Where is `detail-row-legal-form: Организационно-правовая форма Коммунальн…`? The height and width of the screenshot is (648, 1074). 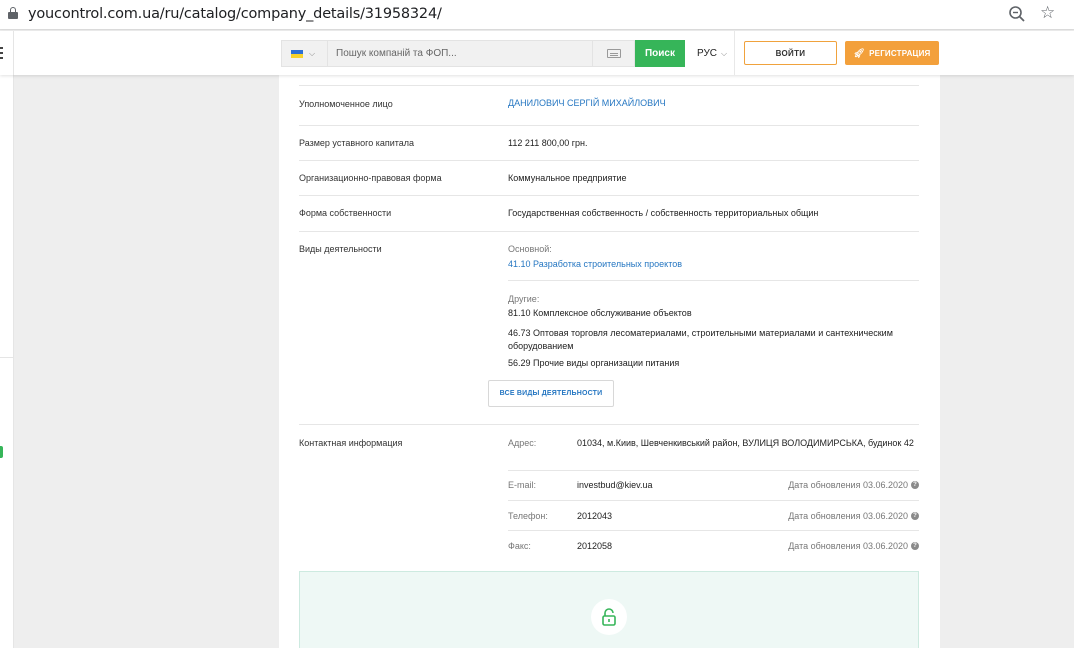
detail-row-legal-form: Организационно-правовая форма Коммунальн… is located at coordinates (609, 178).